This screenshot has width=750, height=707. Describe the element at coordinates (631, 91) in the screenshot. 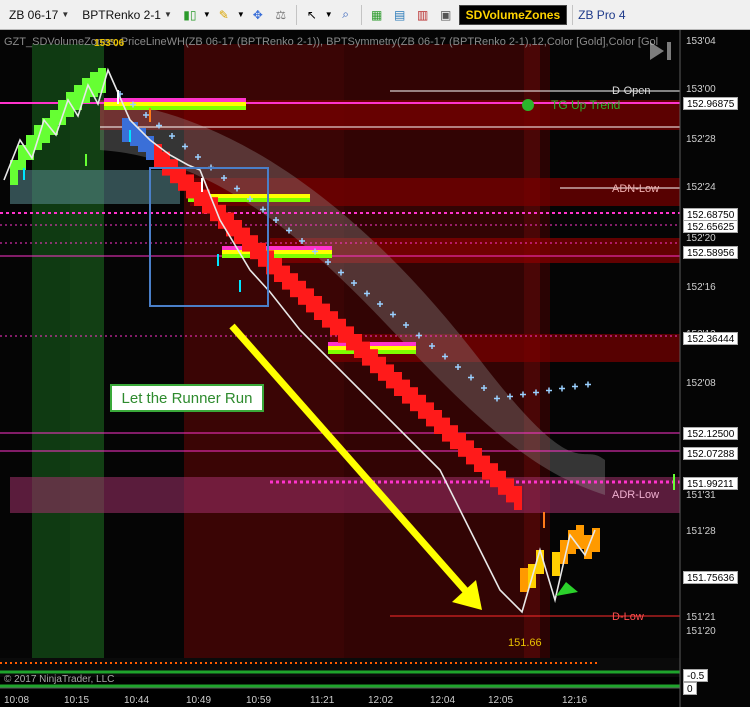

I see `d-open-label: D-Open` at that location.